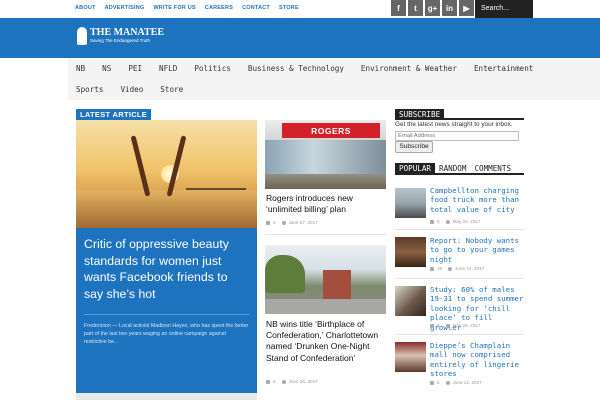  I want to click on toplink-contact: CONTACT, so click(256, 8).